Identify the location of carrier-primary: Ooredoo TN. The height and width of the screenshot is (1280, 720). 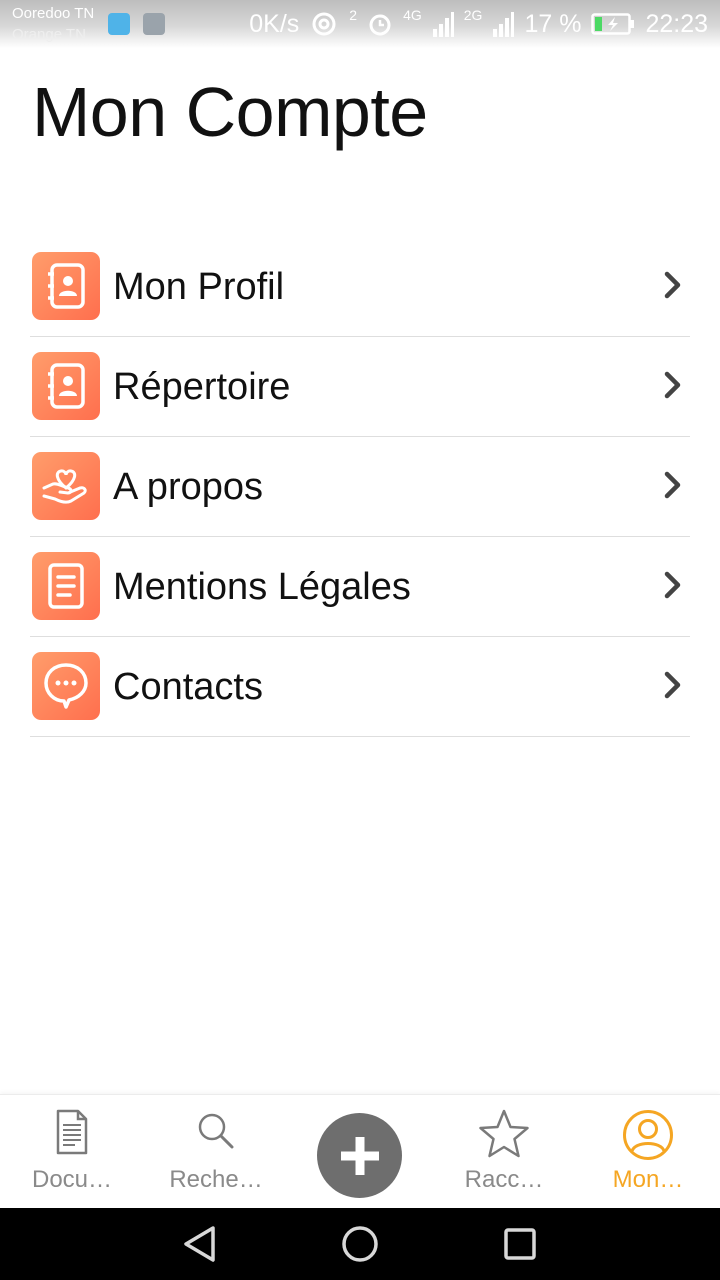
(53, 13).